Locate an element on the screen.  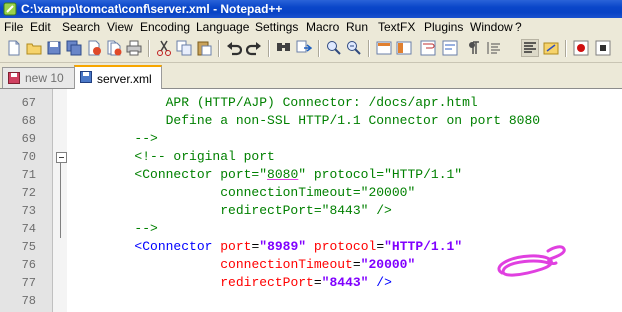
line-number: 72 is located at coordinates (28, 193).